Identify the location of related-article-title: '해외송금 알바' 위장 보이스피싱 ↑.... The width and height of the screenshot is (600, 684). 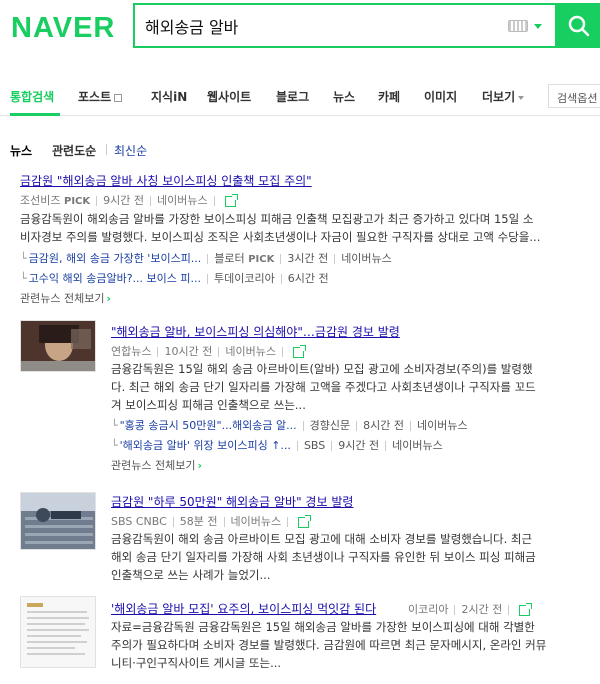
(205, 445).